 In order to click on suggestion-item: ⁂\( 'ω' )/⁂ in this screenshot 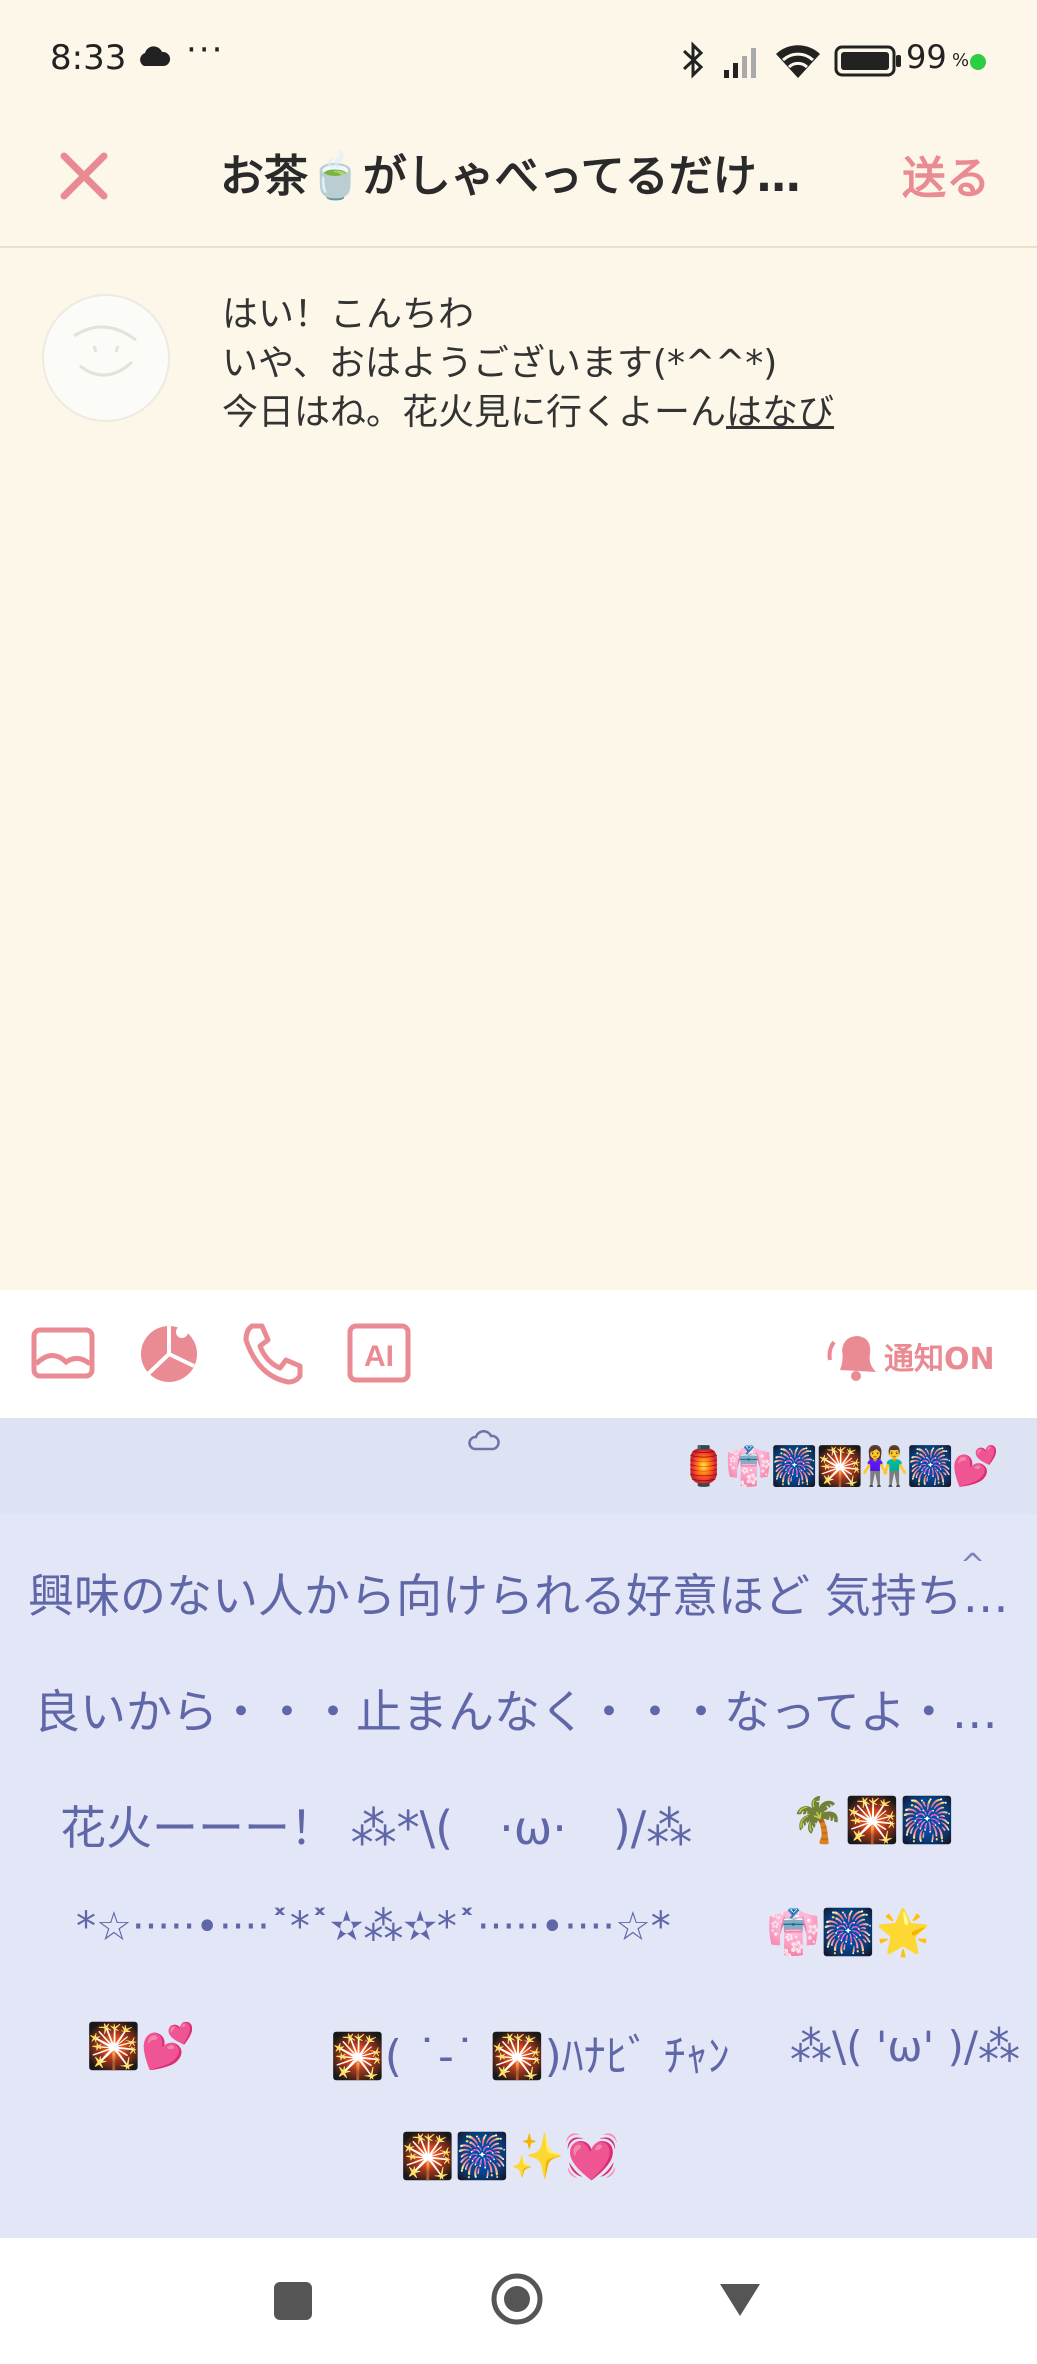, I will do `click(905, 2046)`.